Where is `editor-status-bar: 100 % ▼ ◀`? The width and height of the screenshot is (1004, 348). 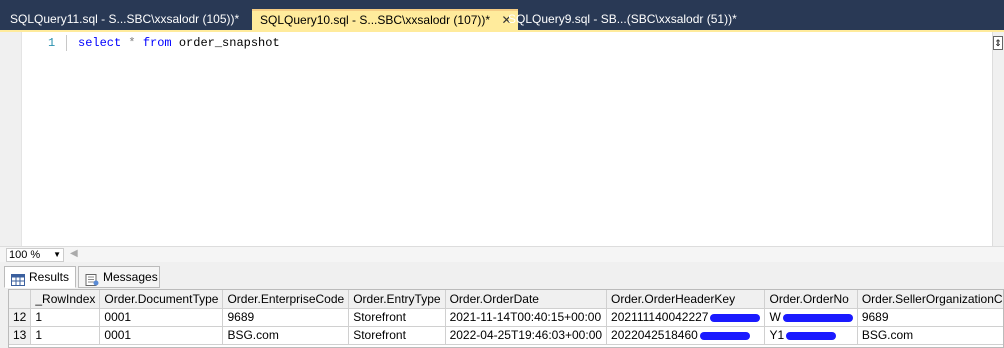 editor-status-bar: 100 % ▼ ◀ is located at coordinates (502, 254).